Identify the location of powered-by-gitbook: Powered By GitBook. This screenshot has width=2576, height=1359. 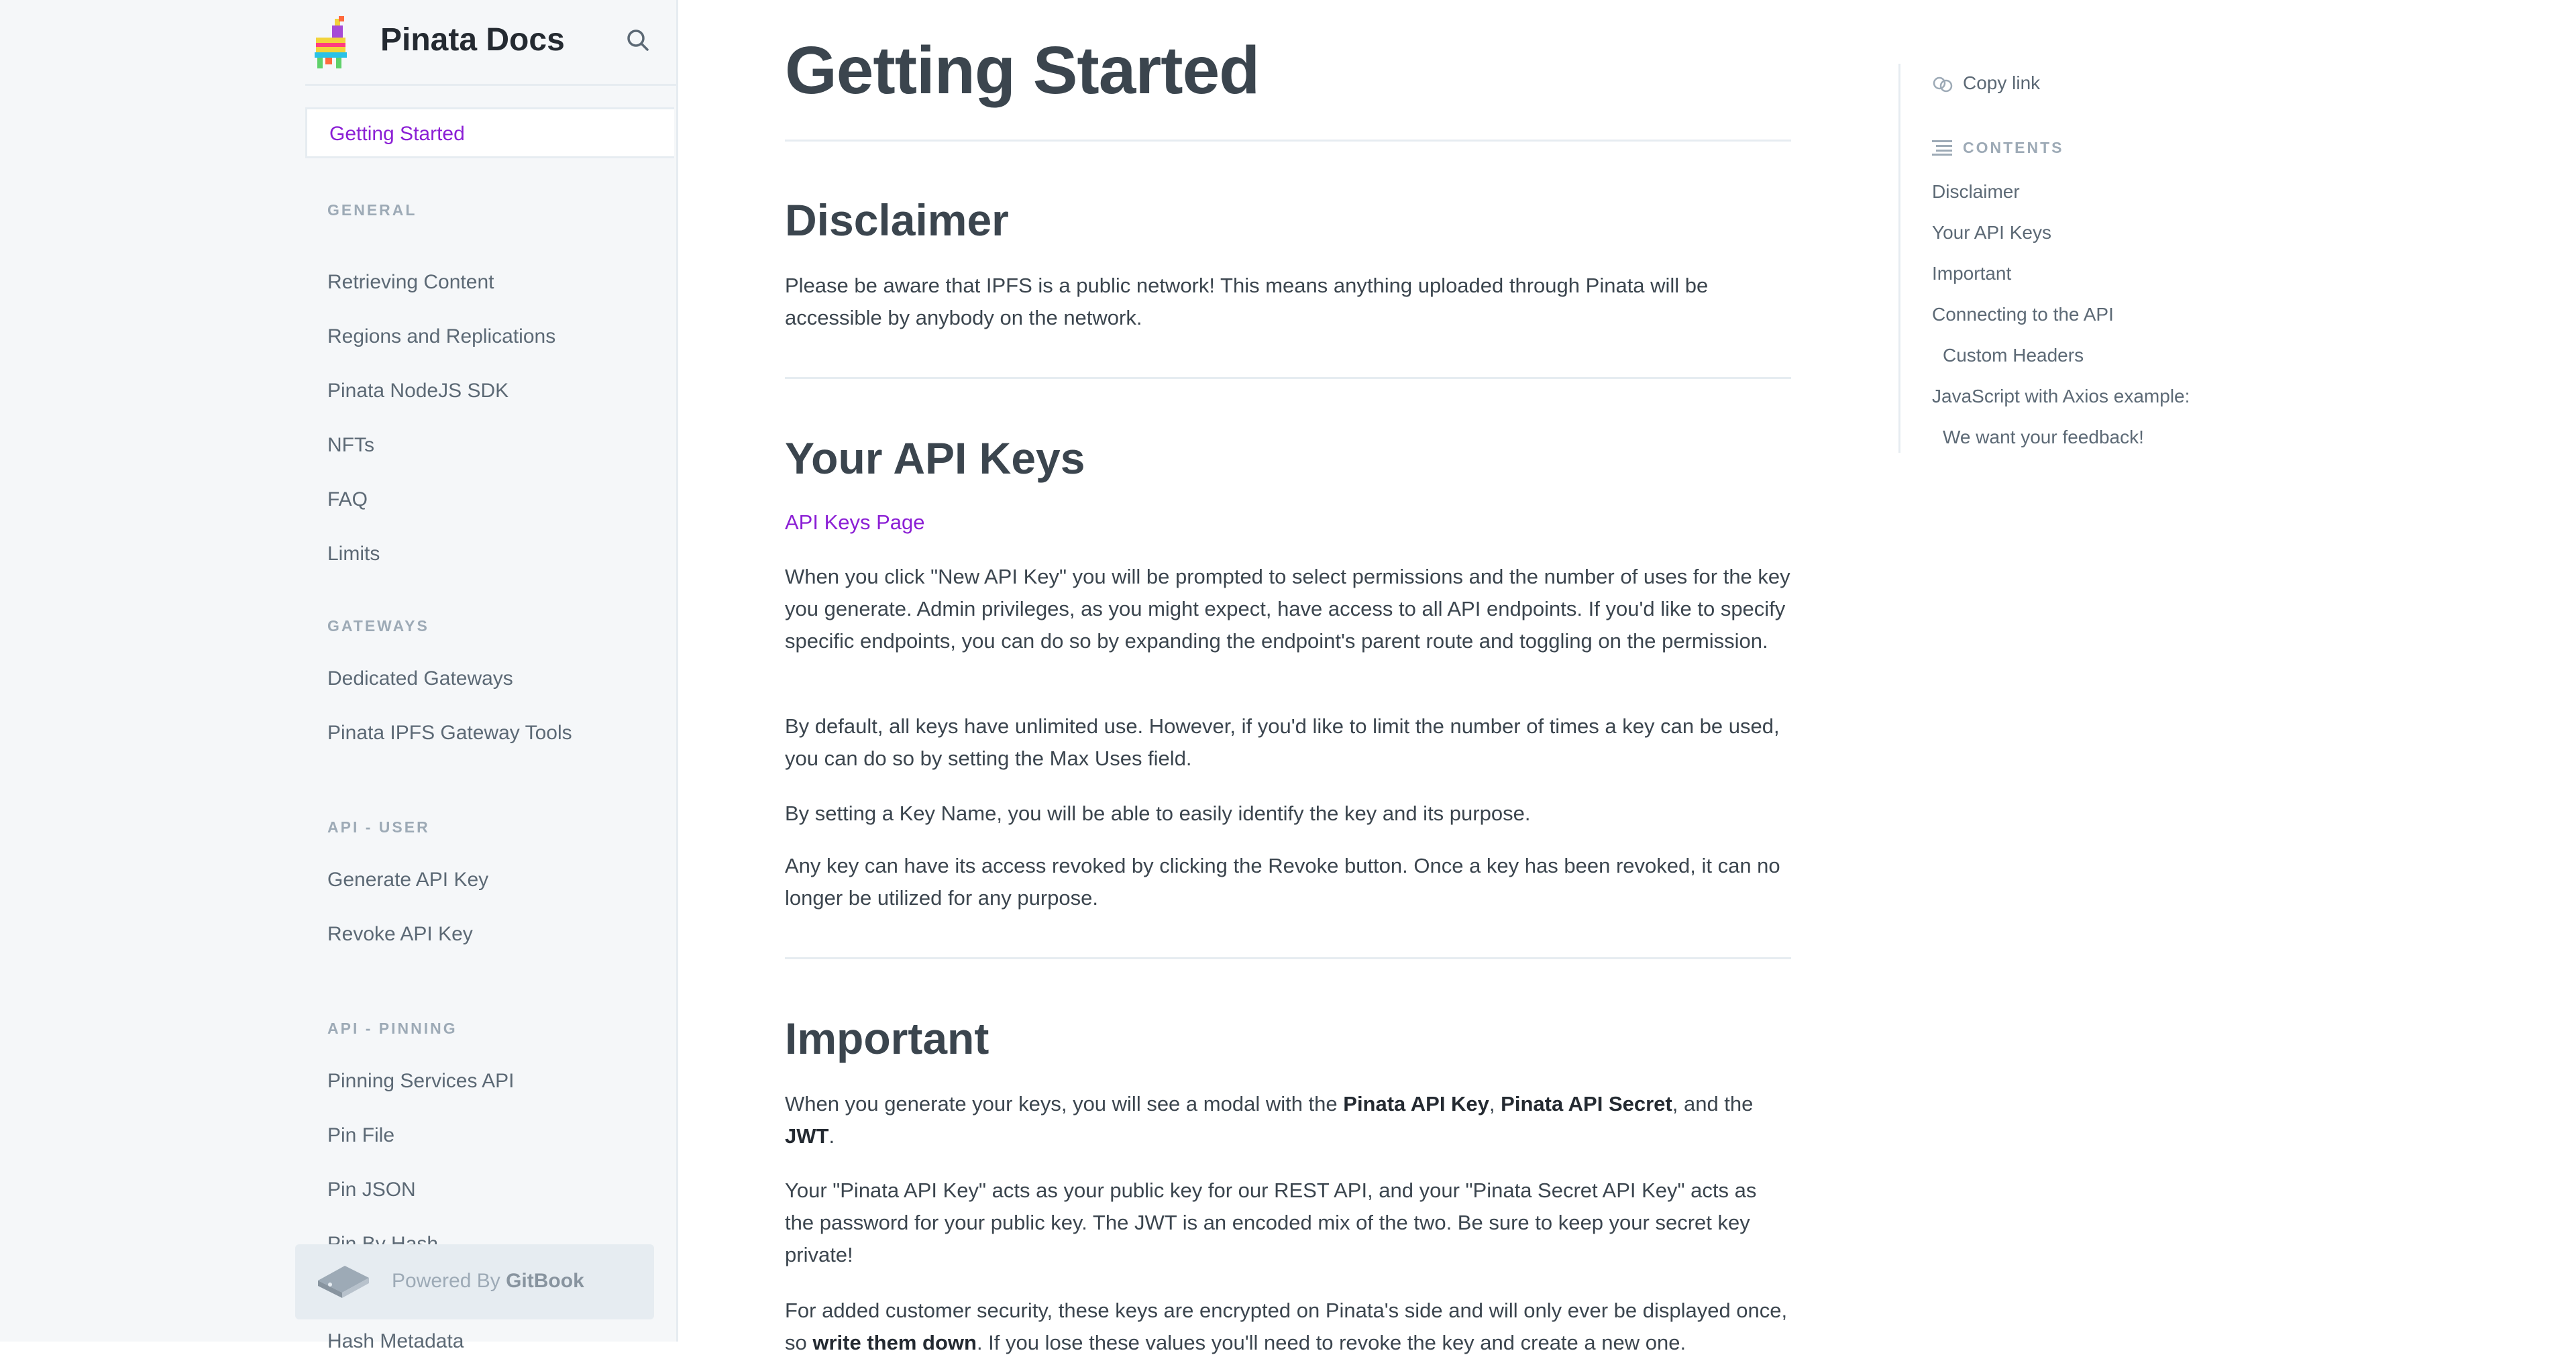
(474, 1281).